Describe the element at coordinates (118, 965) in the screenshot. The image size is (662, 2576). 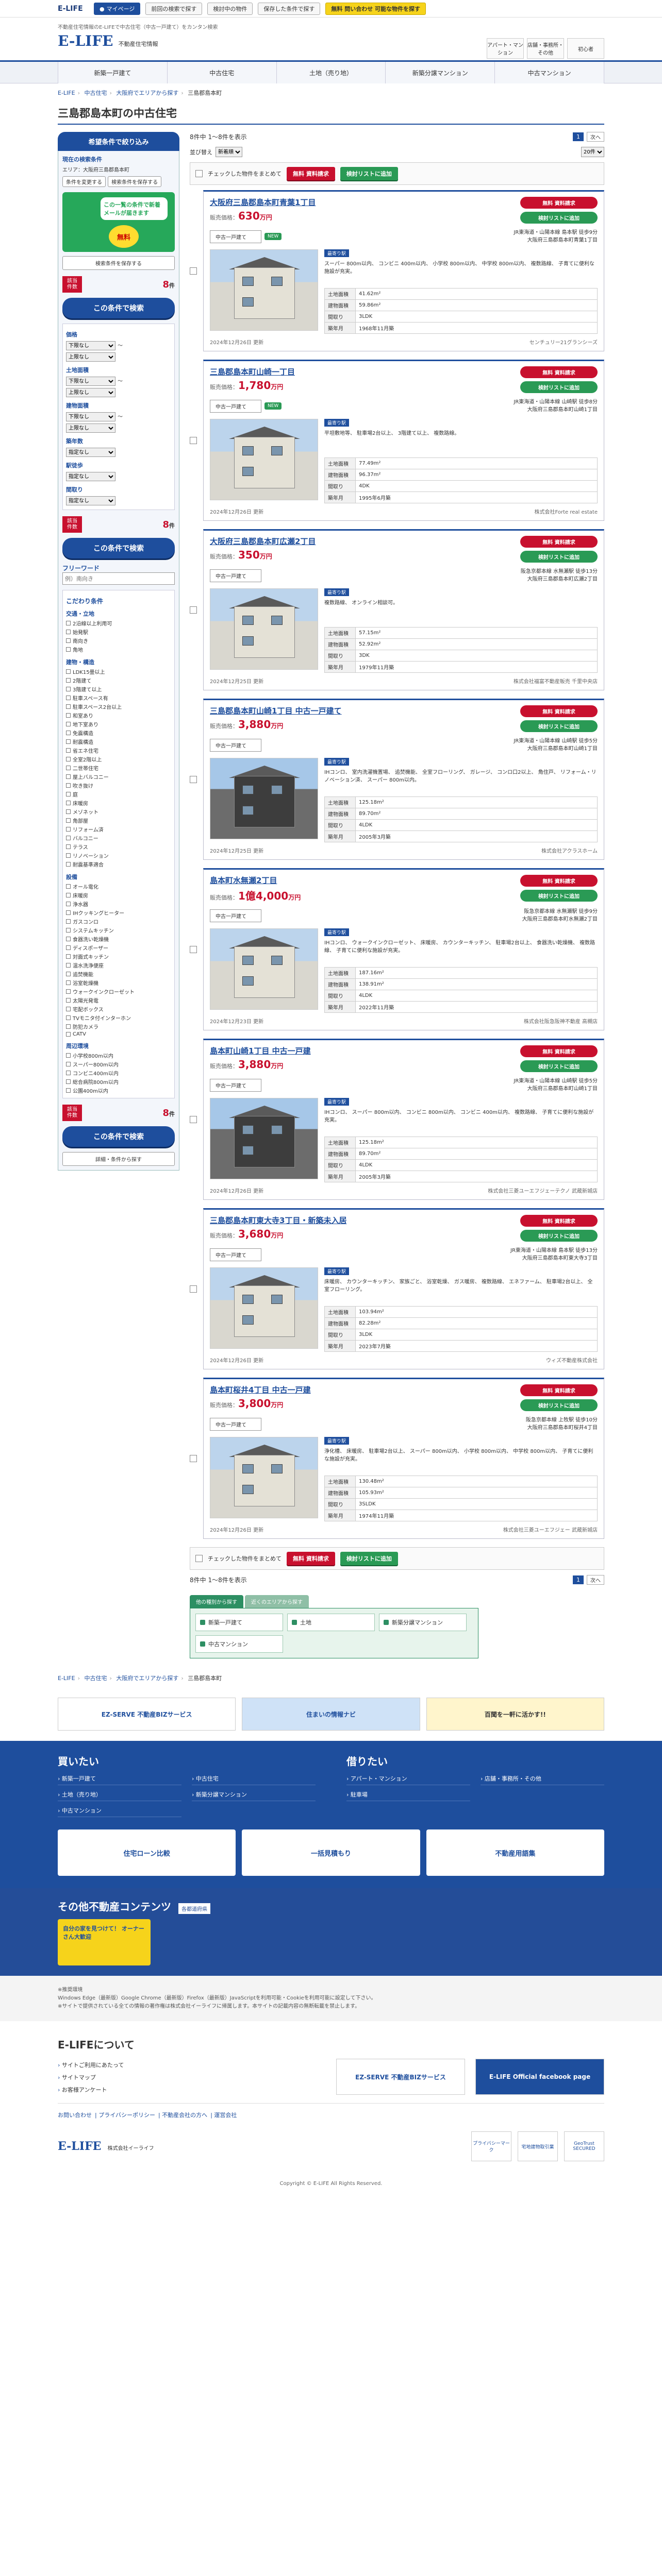
I see `filter-checkbox: 温水洗浄便座` at that location.